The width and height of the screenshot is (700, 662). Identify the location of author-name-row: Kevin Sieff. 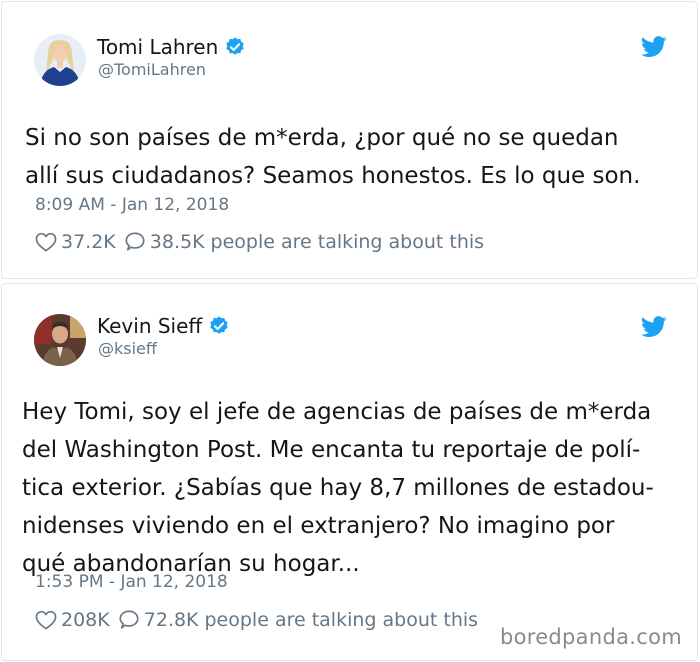
(163, 326).